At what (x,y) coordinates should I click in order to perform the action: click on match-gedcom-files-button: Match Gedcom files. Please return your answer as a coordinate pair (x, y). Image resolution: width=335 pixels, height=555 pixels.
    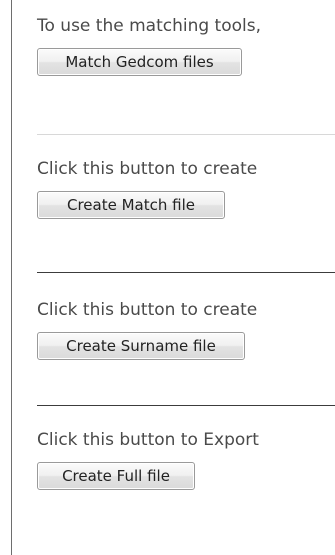
    Looking at the image, I should click on (139, 62).